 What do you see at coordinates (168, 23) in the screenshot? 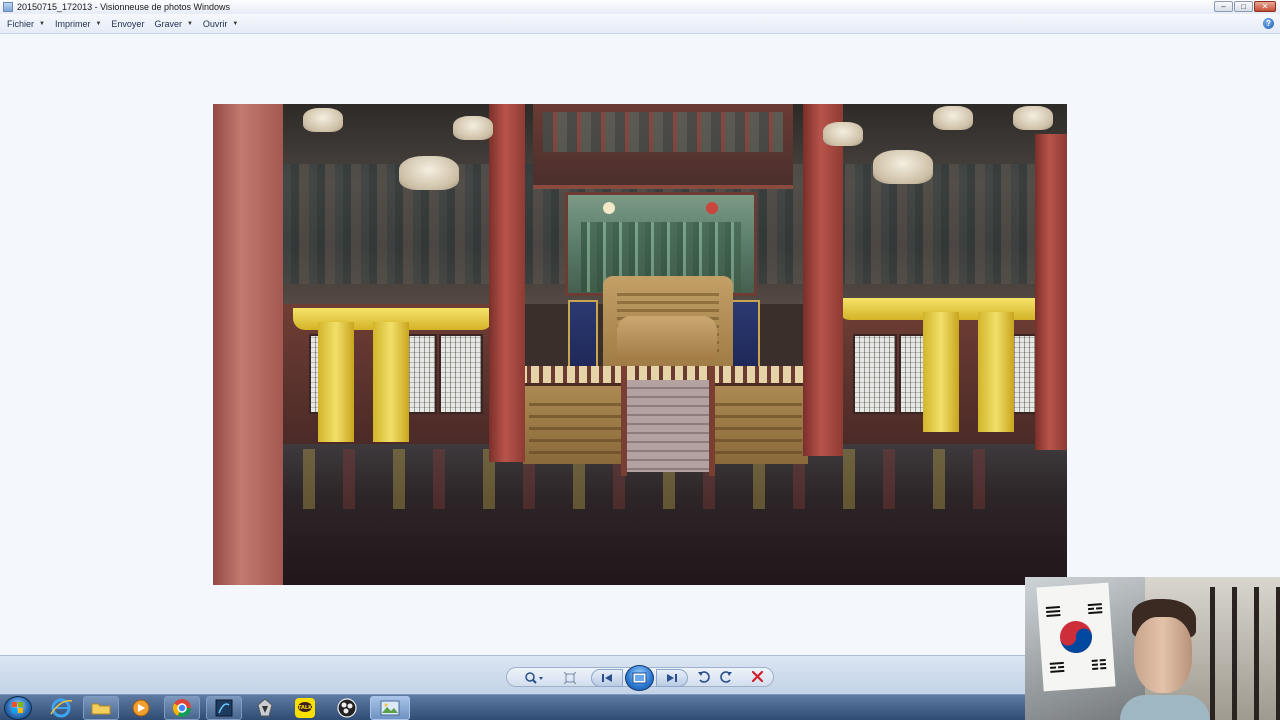
I see `menu-label: Graver` at bounding box center [168, 23].